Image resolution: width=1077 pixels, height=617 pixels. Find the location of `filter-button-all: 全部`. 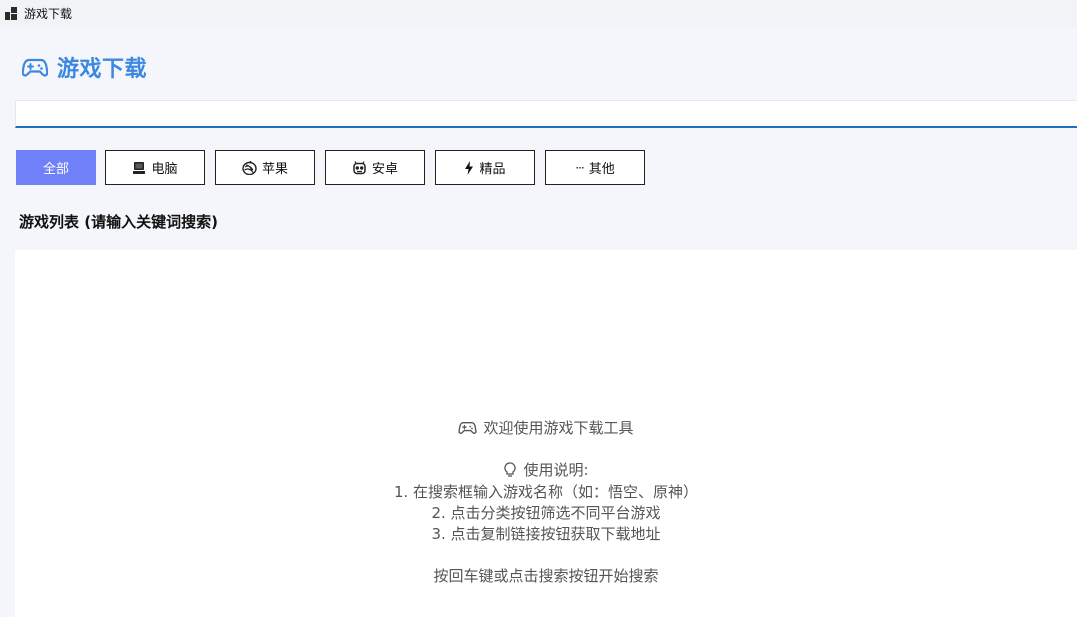

filter-button-all: 全部 is located at coordinates (56, 167).